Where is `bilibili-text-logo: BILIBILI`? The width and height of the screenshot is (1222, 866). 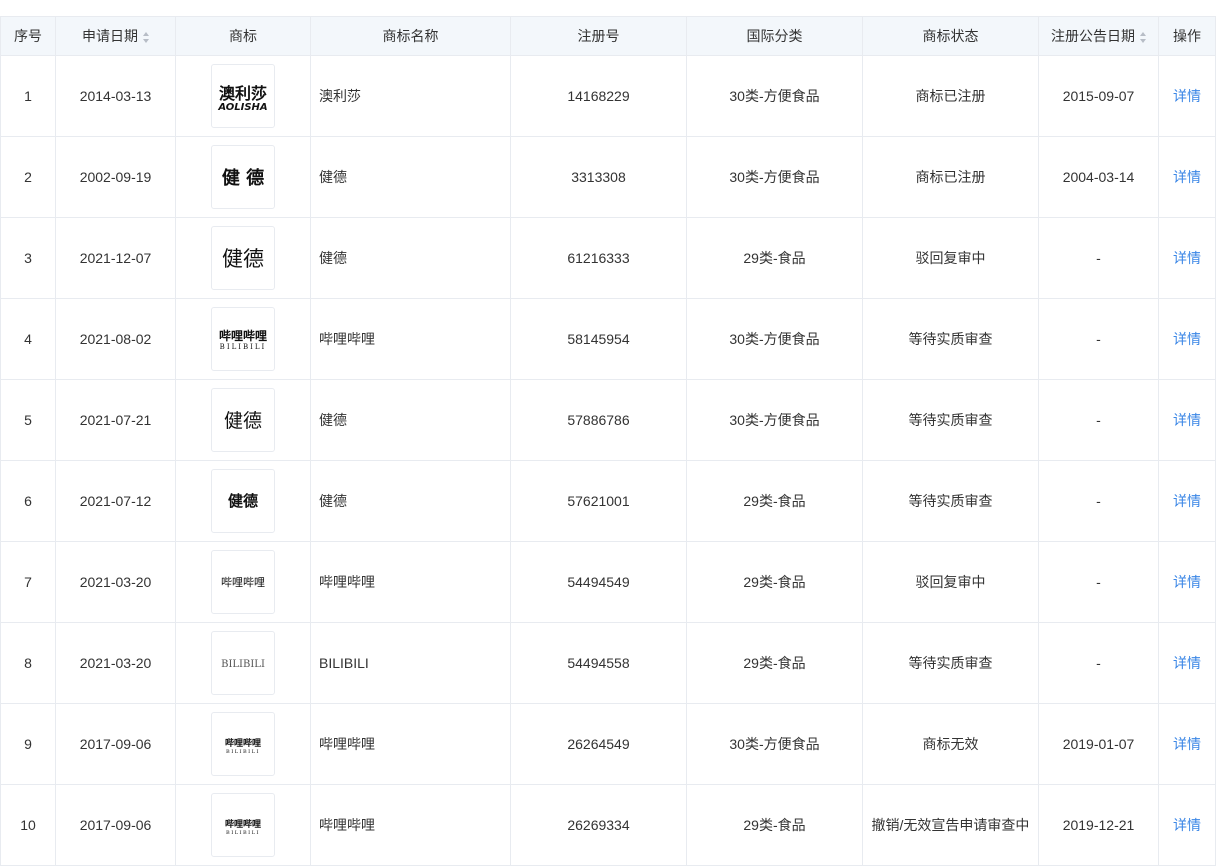
bilibili-text-logo: BILIBILI is located at coordinates (243, 664).